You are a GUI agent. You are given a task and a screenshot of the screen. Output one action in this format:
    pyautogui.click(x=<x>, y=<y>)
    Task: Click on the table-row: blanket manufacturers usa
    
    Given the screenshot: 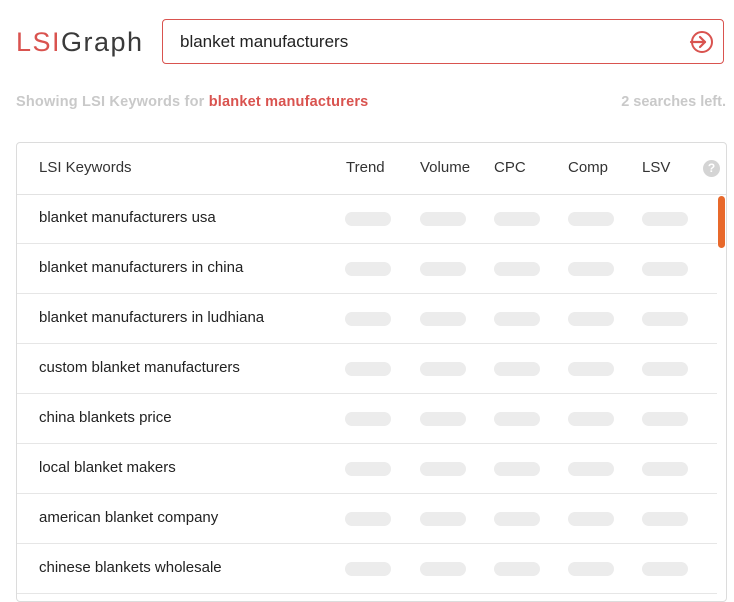 What is the action you would take?
    pyautogui.click(x=367, y=219)
    